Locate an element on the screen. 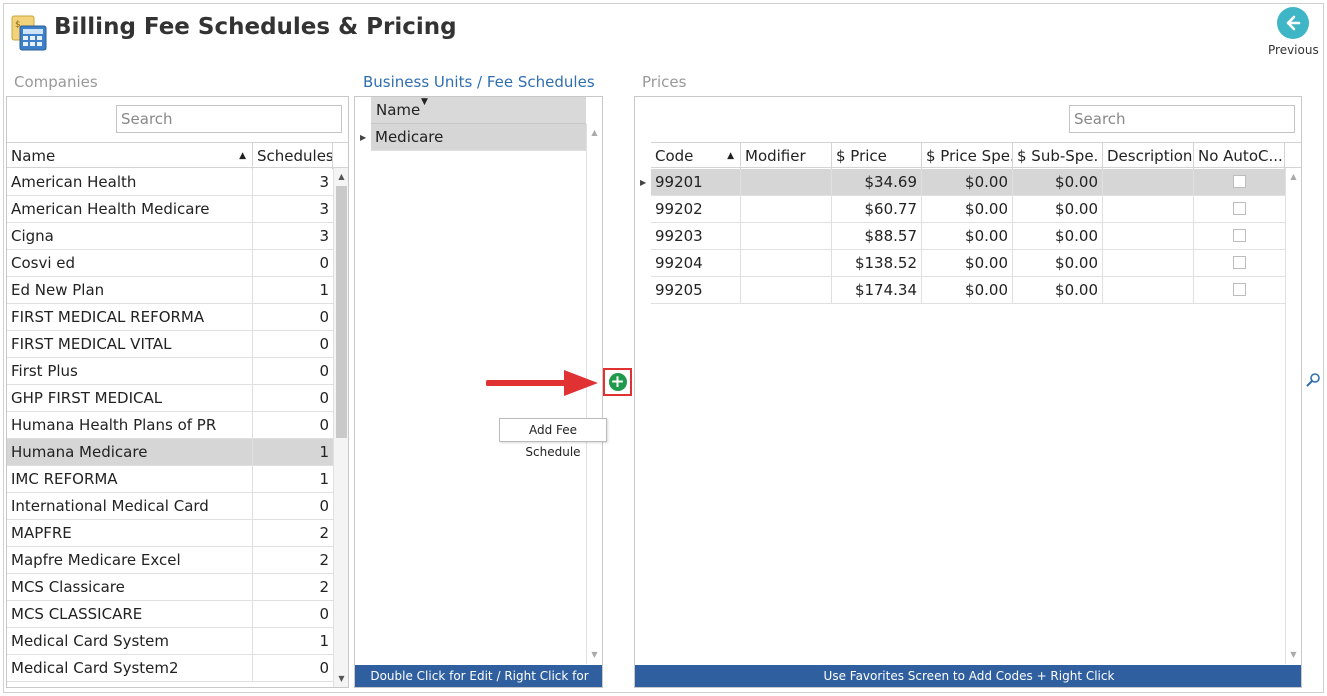 Image resolution: width=1327 pixels, height=696 pixels. company-row: MCS Classicare 2 is located at coordinates (170, 587).